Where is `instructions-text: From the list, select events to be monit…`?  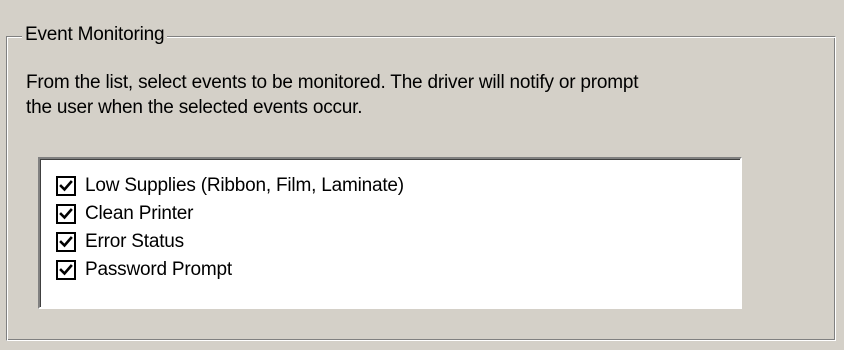 instructions-text: From the list, select events to be monit… is located at coordinates (406, 95).